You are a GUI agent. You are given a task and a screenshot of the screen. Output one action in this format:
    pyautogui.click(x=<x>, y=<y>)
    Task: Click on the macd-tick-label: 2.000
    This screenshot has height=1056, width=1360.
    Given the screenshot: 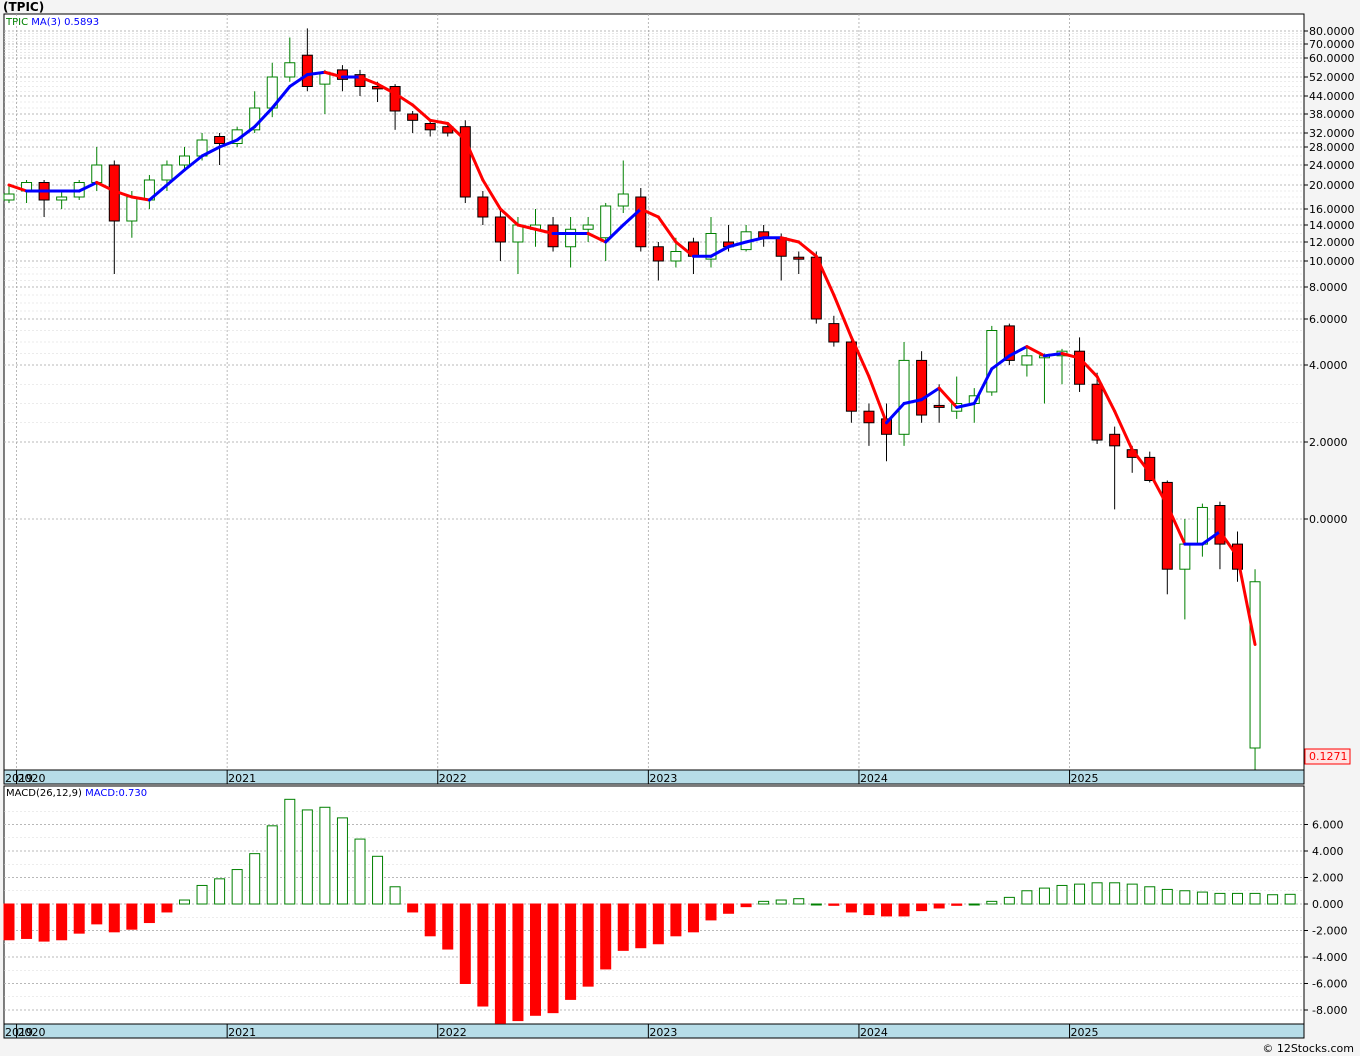 What is the action you would take?
    pyautogui.click(x=1328, y=878)
    